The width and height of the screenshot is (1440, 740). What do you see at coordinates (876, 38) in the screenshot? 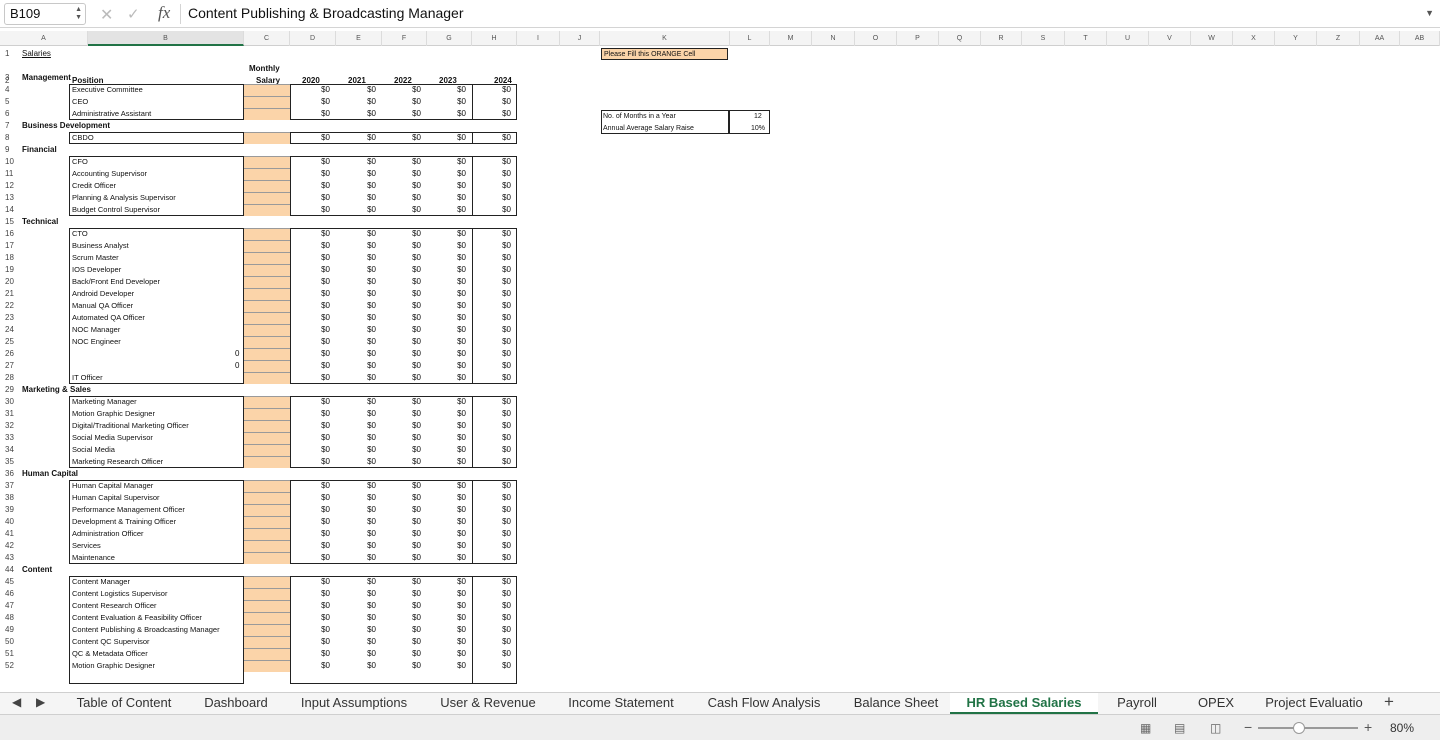
I see `column-header: O` at bounding box center [876, 38].